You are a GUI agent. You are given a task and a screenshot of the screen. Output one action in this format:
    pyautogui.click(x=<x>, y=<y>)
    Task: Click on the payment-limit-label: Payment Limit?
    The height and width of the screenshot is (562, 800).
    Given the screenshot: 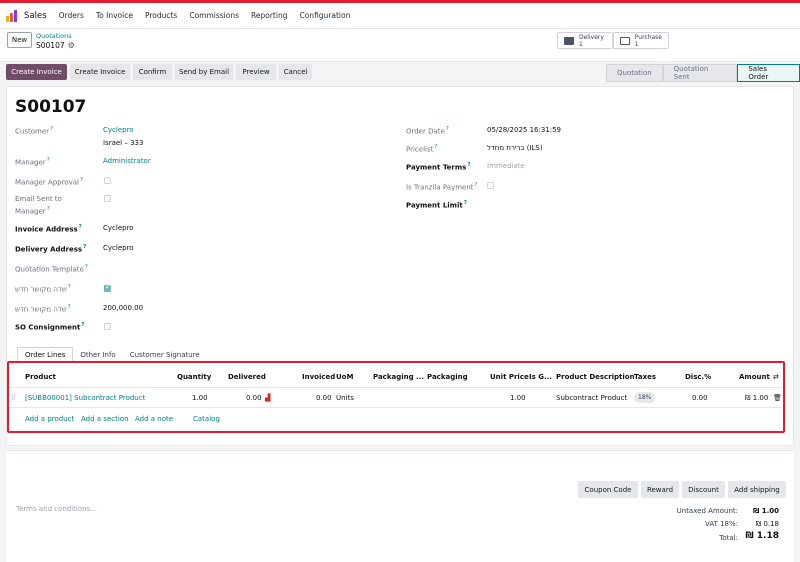 What is the action you would take?
    pyautogui.click(x=436, y=204)
    